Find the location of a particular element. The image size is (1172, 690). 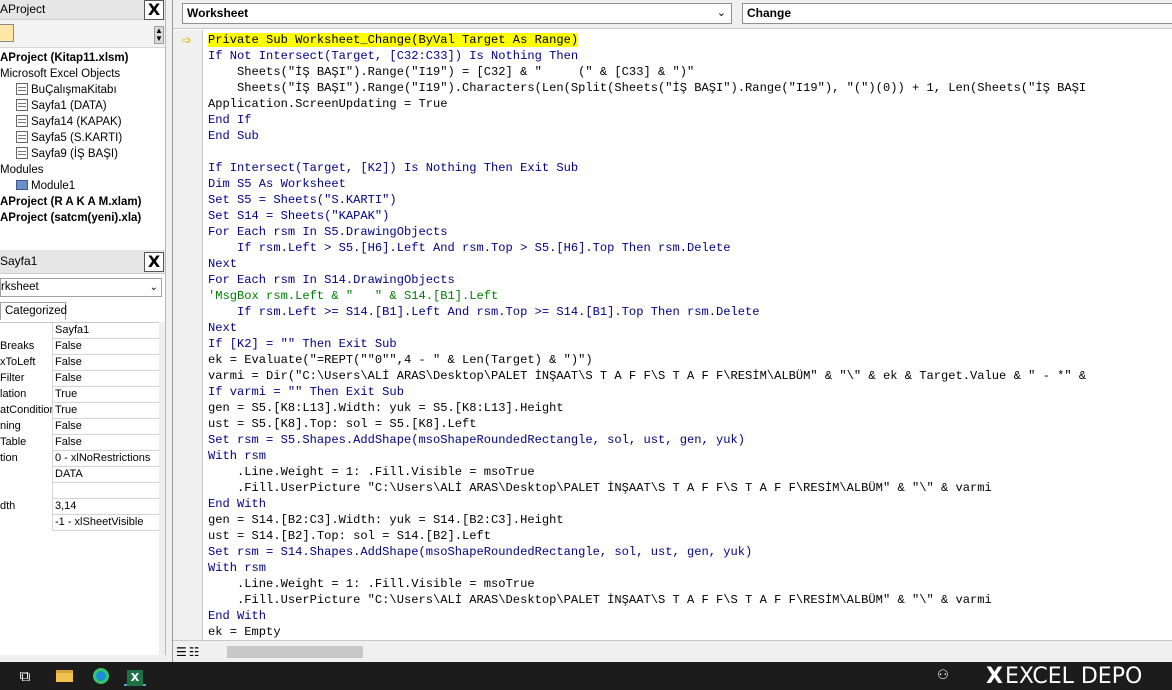

property-row: Breaks False is located at coordinates (80, 347).